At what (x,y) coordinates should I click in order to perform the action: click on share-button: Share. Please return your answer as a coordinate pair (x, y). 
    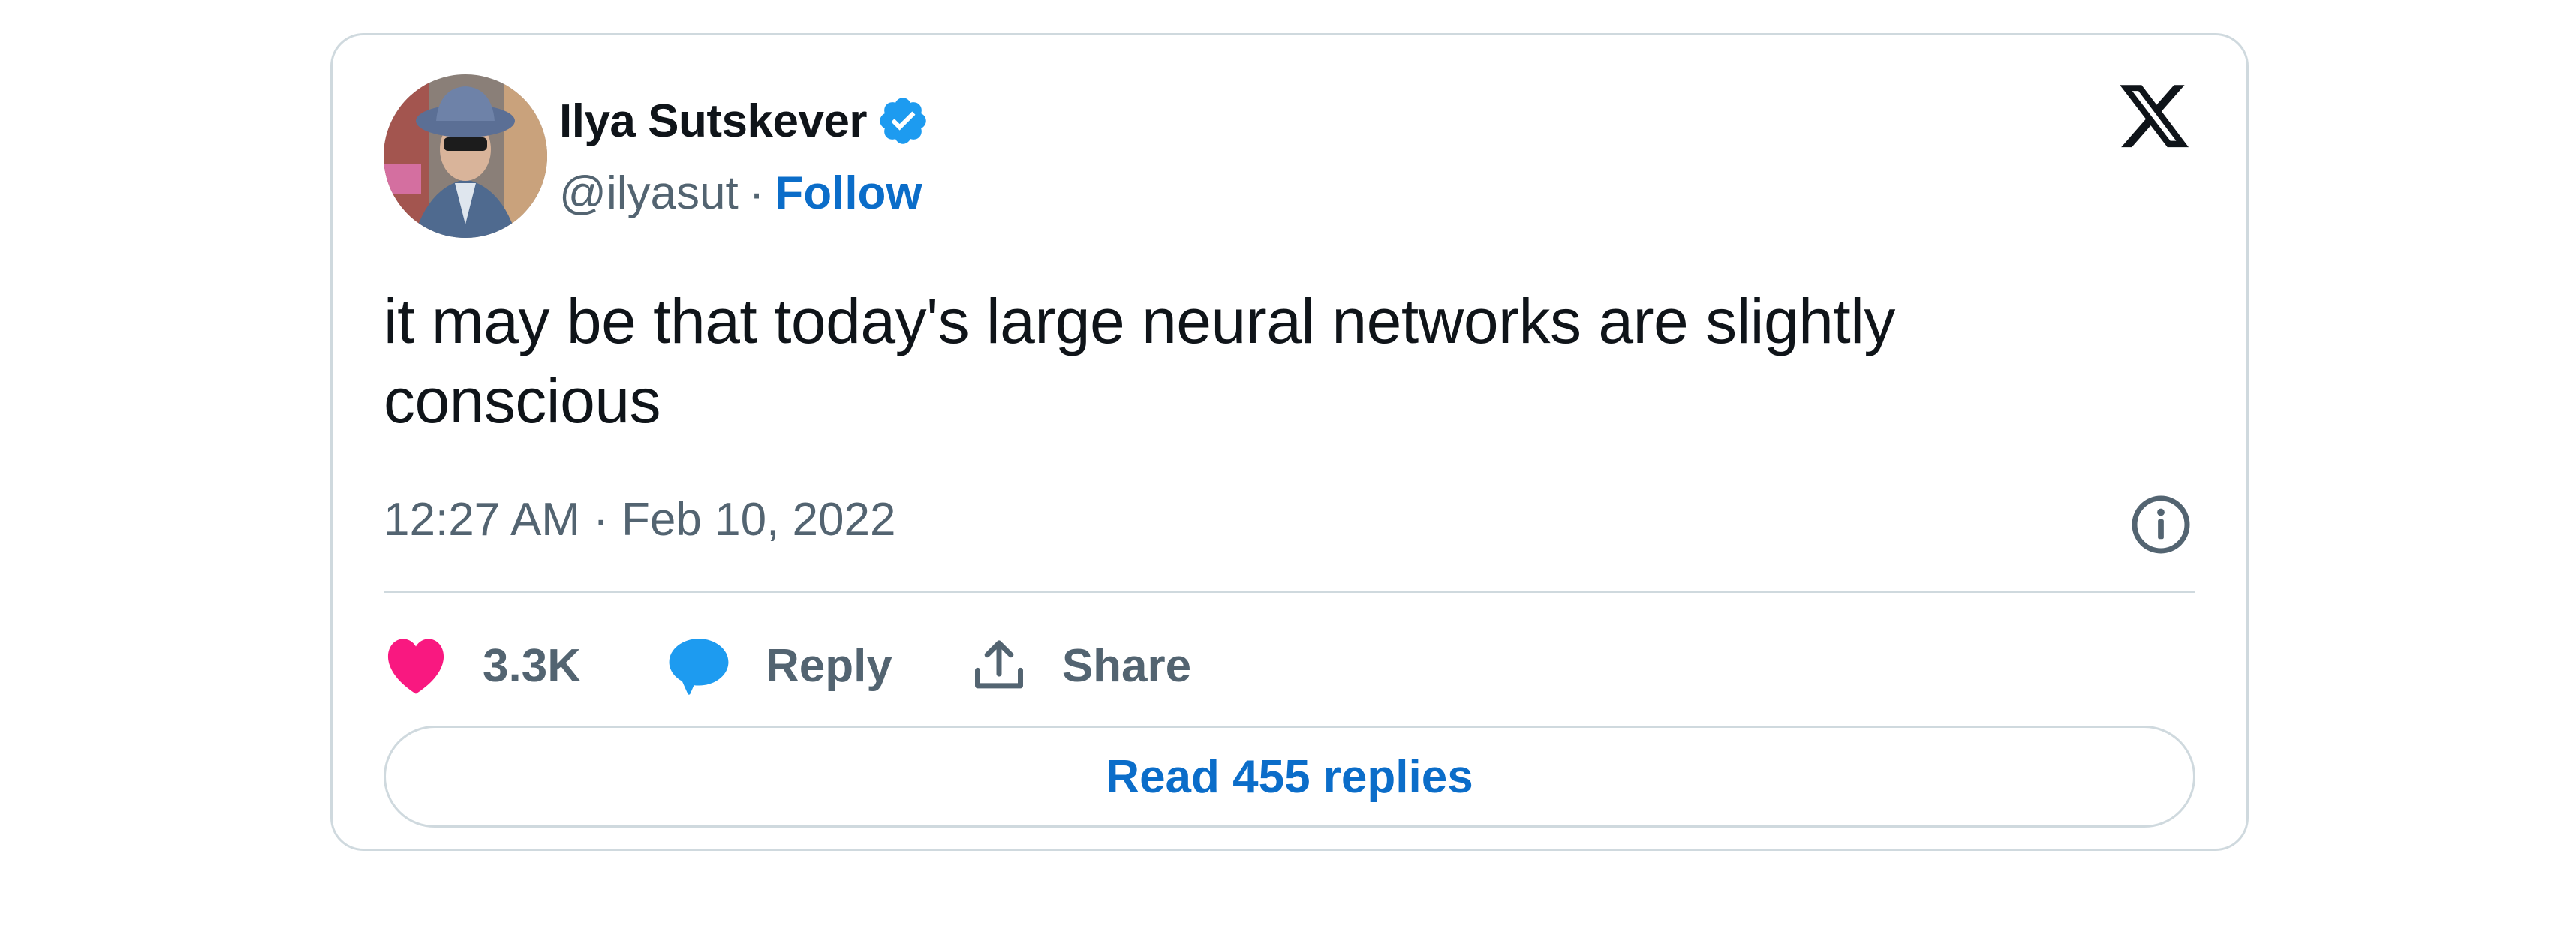
    Looking at the image, I should click on (1081, 665).